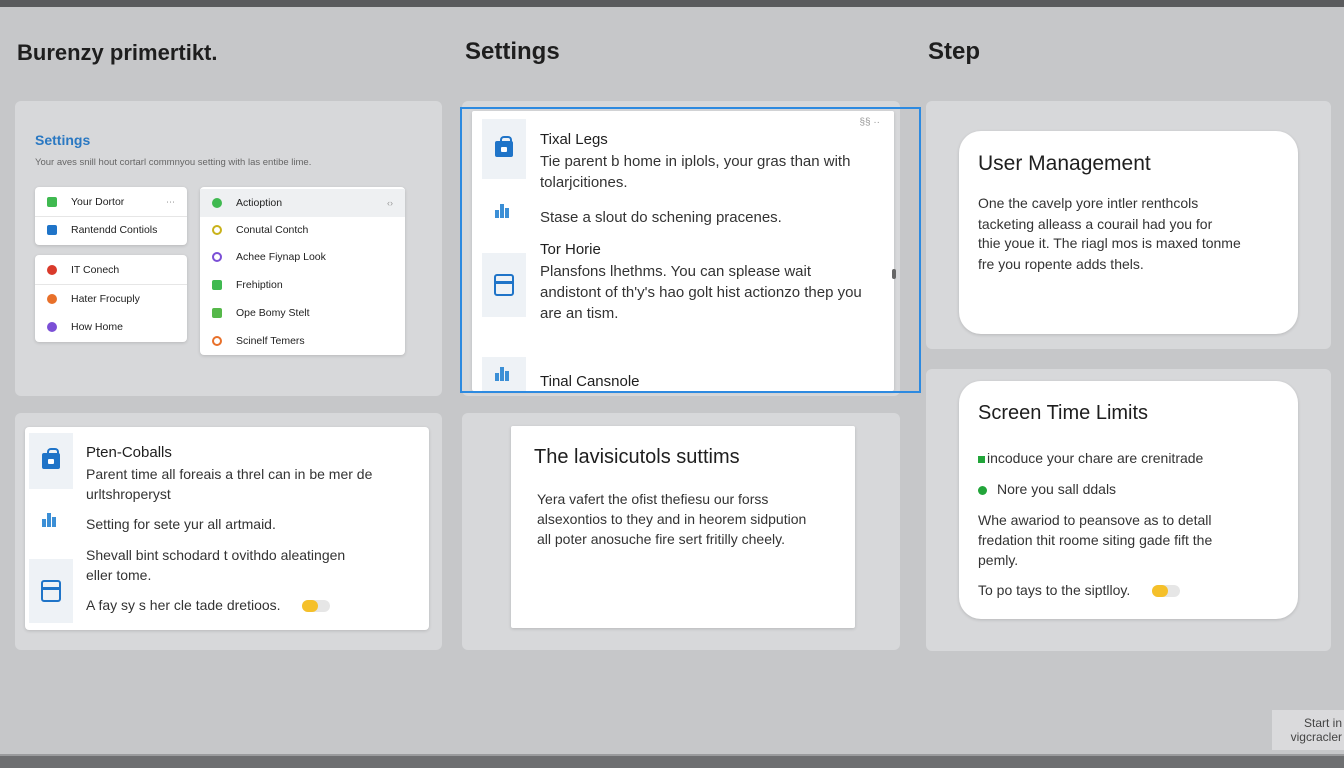 Image resolution: width=1344 pixels, height=768 pixels. I want to click on screen-time-line: Whe awariod to peansove as to detall, so click(1095, 520).